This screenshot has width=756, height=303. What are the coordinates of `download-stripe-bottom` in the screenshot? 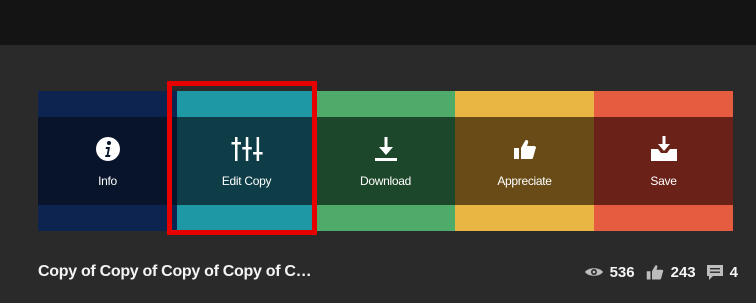 It's located at (385, 218).